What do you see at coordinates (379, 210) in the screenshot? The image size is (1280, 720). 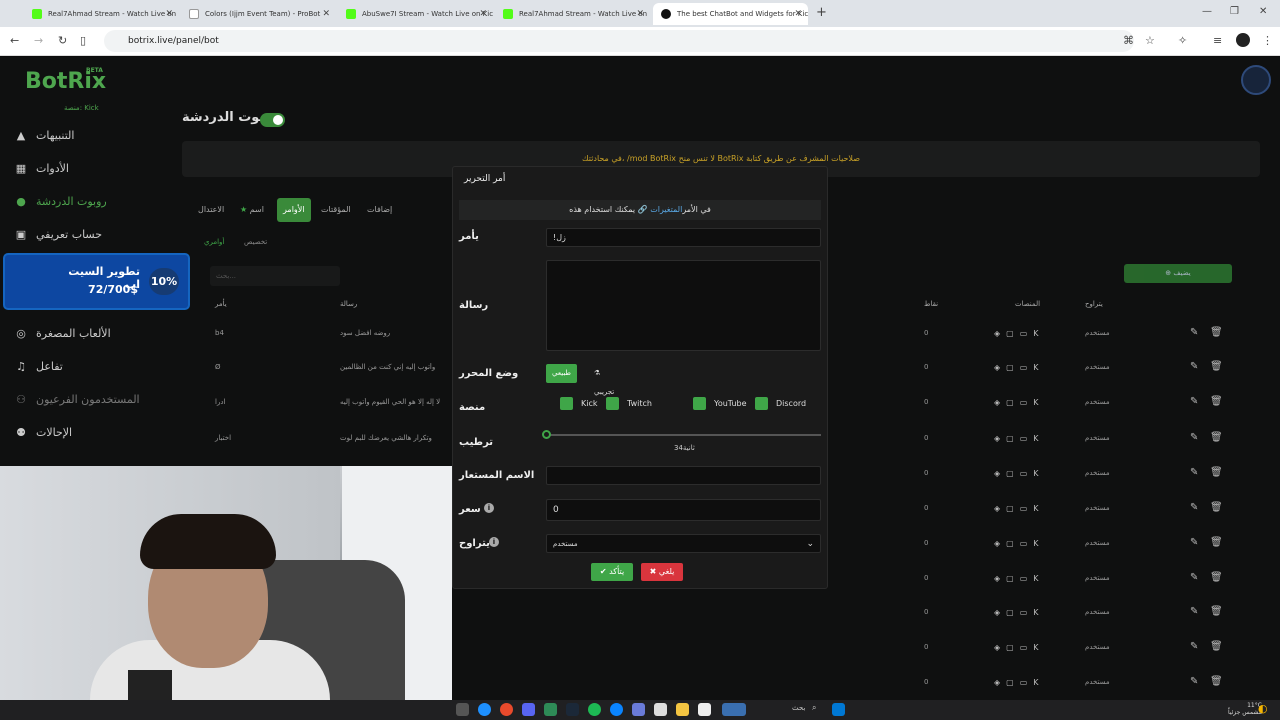 I see `tab-addons: إضافات` at bounding box center [379, 210].